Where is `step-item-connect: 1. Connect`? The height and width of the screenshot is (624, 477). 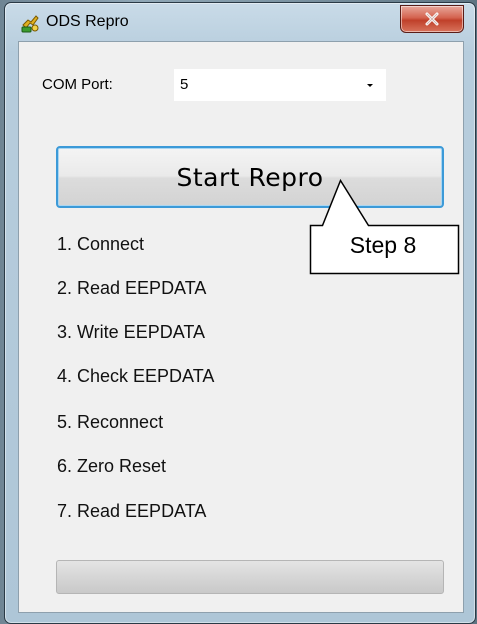 step-item-connect: 1. Connect is located at coordinates (101, 244).